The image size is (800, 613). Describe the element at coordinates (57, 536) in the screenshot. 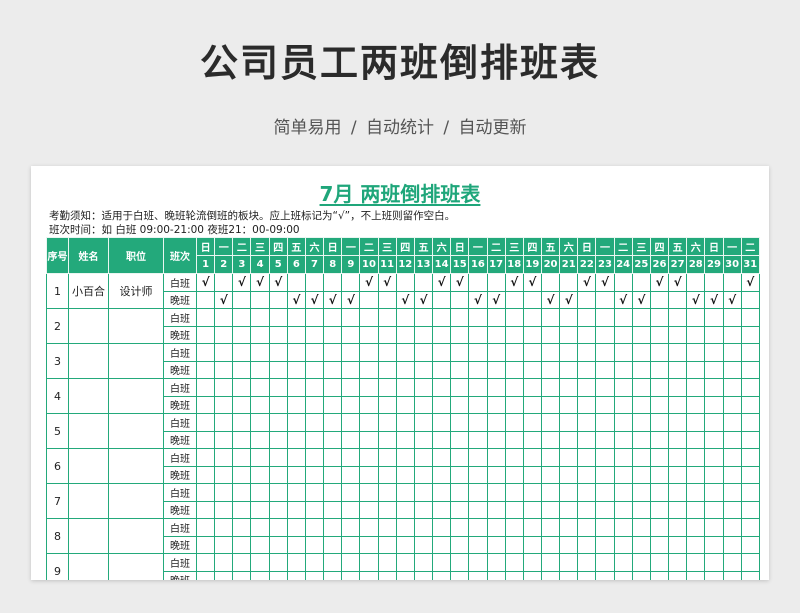

I see `employee-seq: 8` at that location.